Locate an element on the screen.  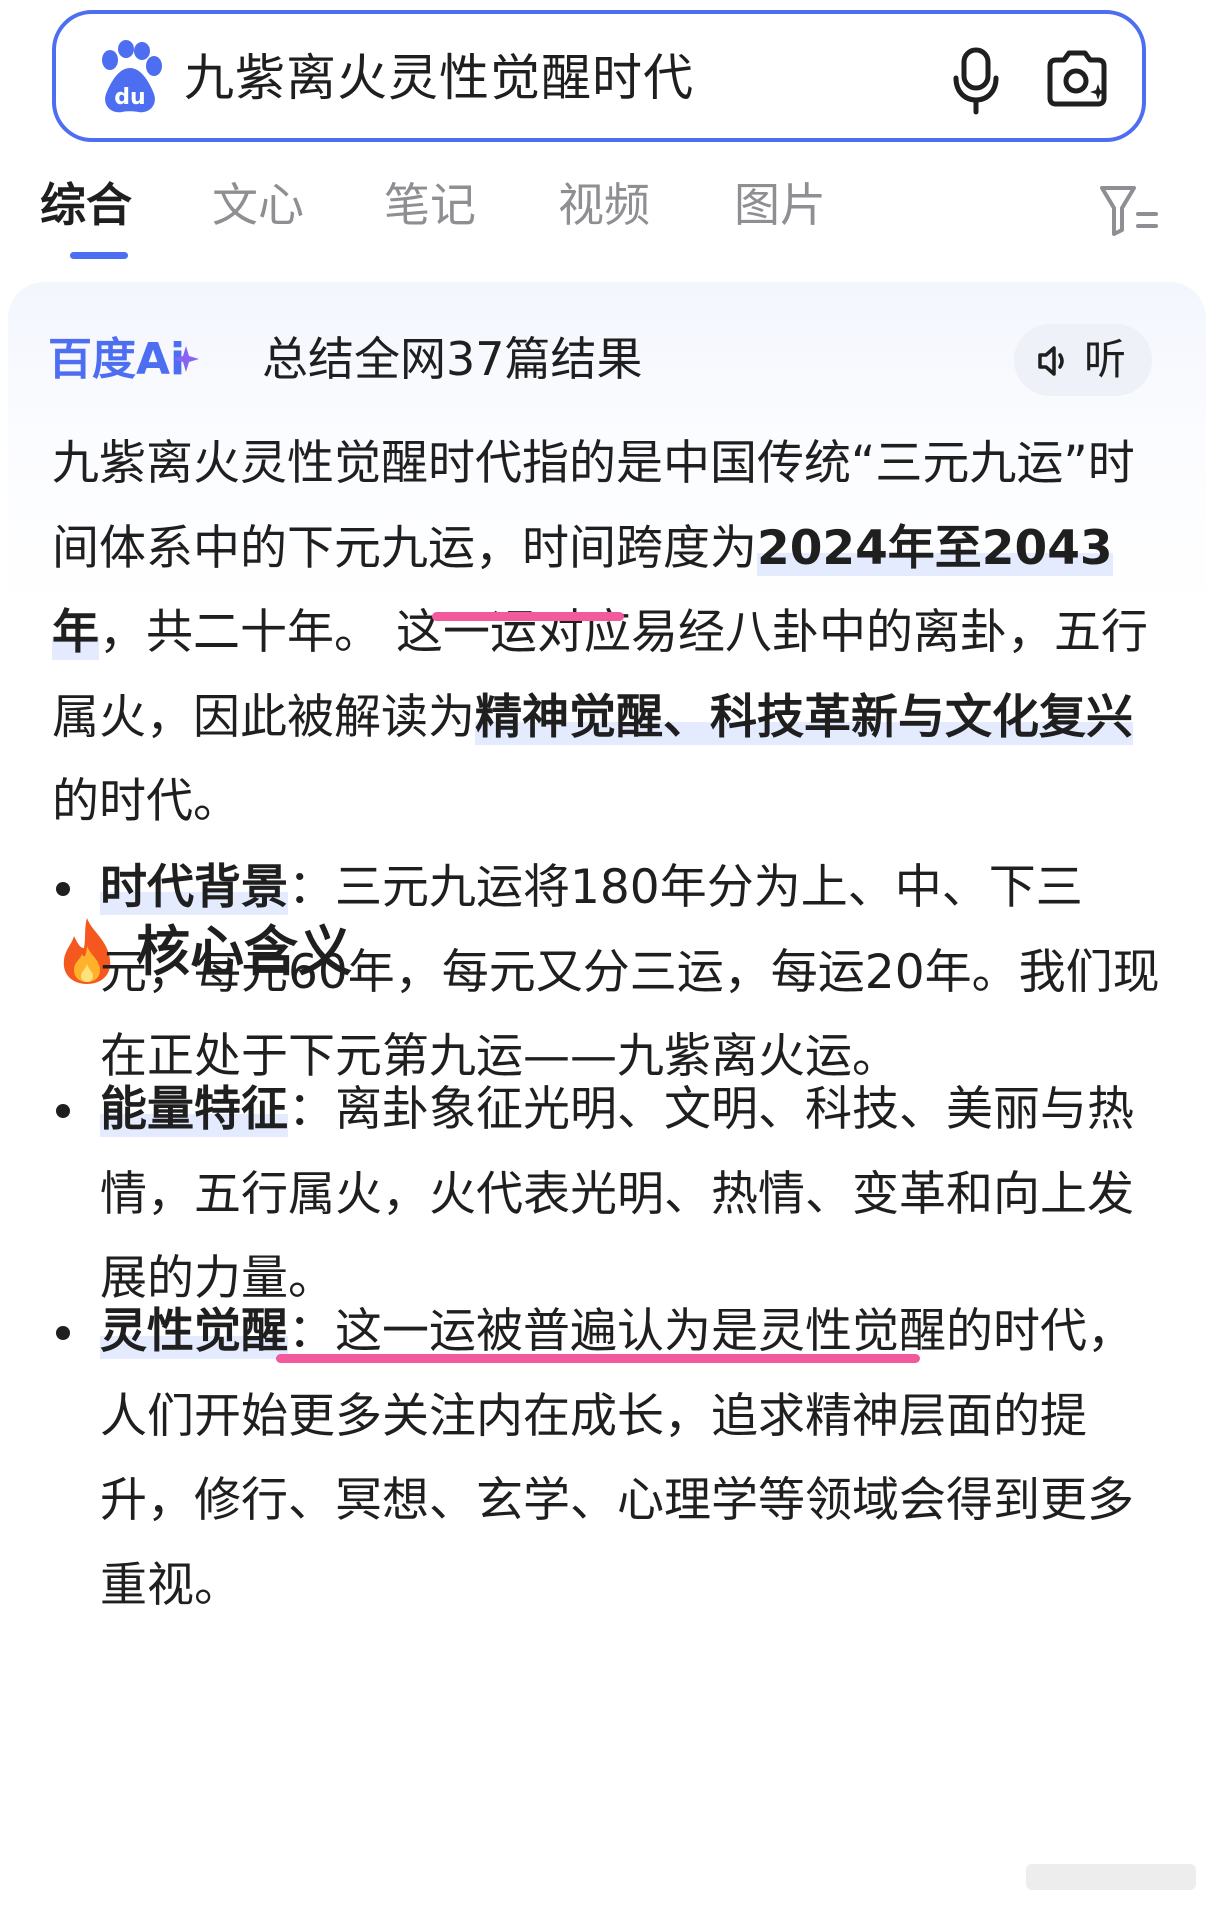
tab-videos: 视频 is located at coordinates (604, 205).